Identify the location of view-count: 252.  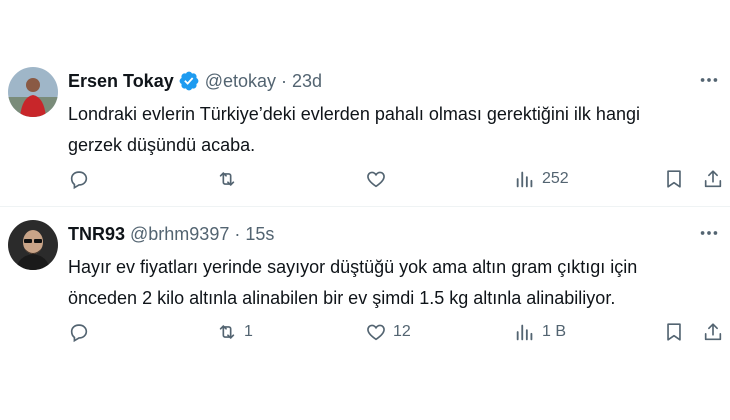
(555, 178).